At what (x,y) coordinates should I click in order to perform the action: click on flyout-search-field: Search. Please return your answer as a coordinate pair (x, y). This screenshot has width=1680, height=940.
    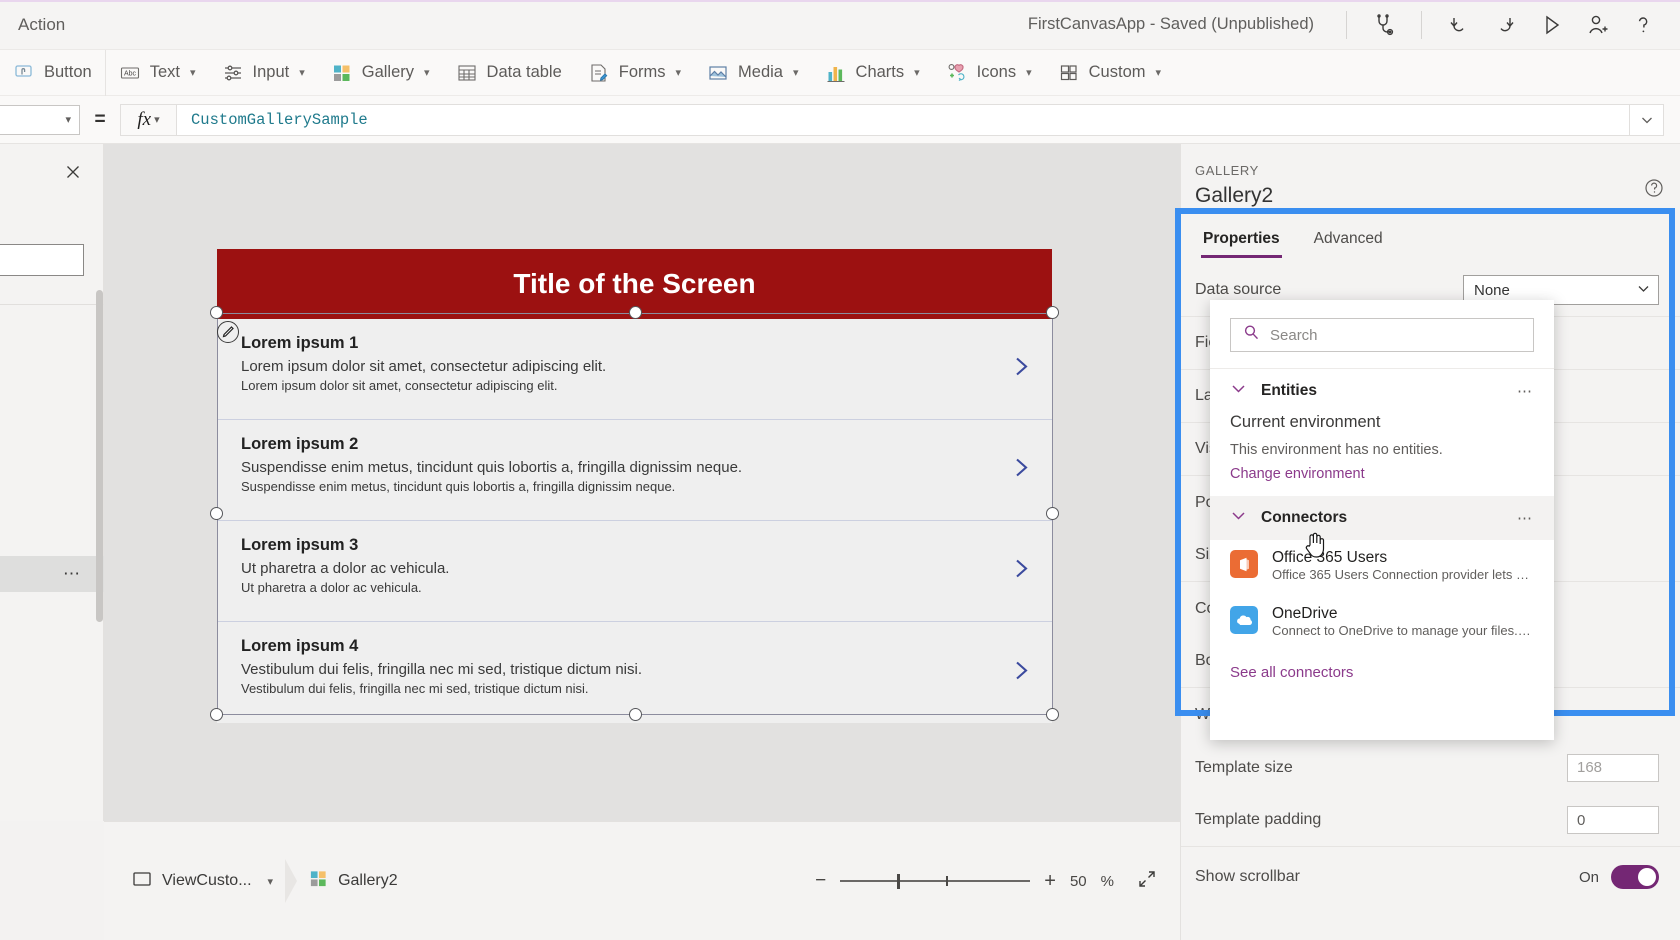
    Looking at the image, I should click on (1382, 335).